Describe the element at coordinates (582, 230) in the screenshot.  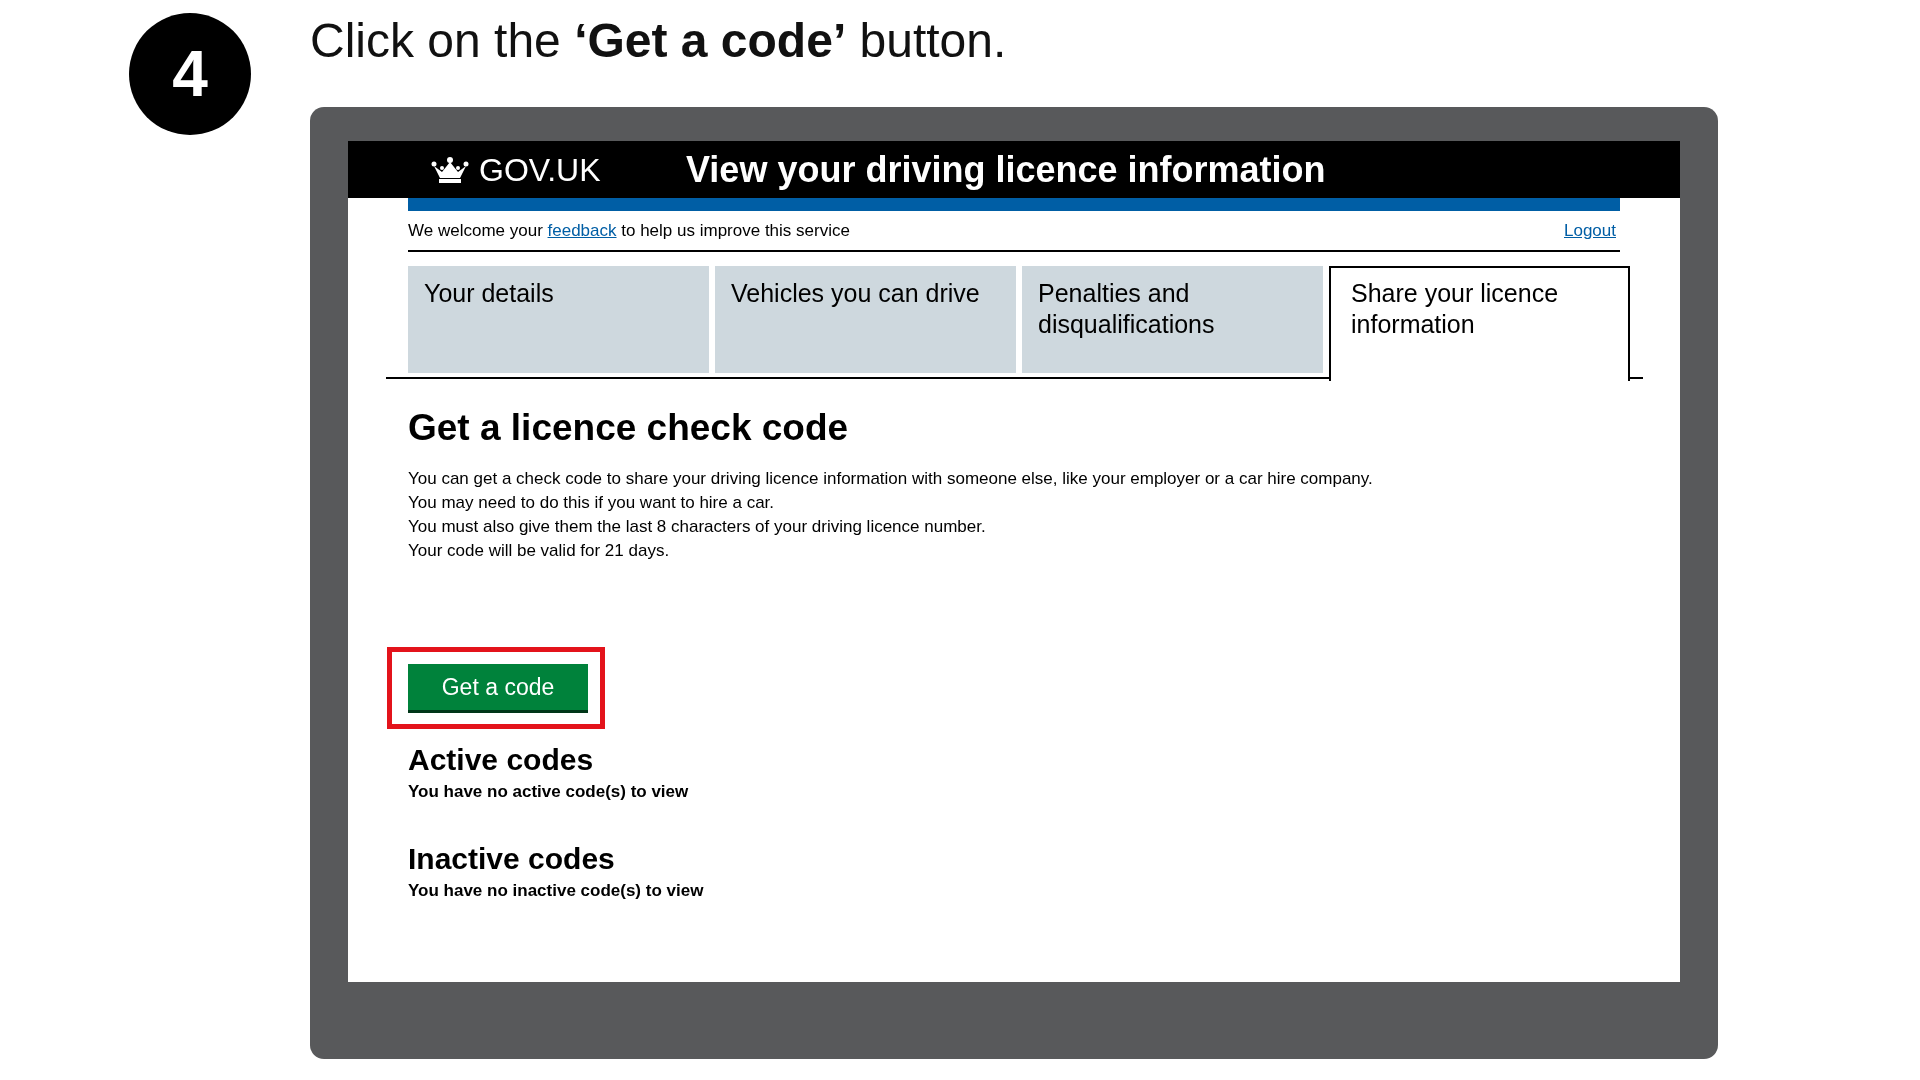
I see `feedback-link: feedback` at that location.